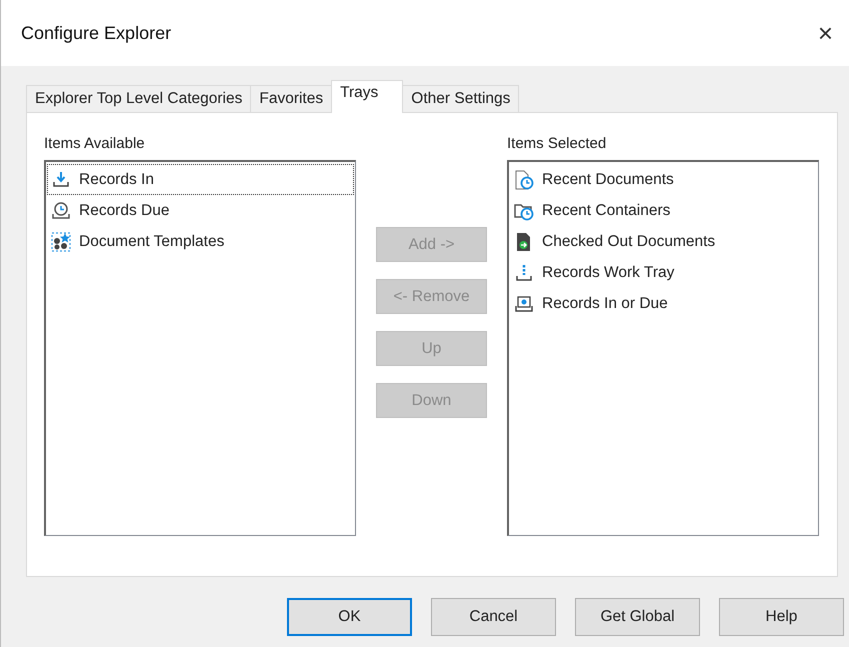  Describe the element at coordinates (637, 617) in the screenshot. I see `dialog-button: Get Global` at that location.